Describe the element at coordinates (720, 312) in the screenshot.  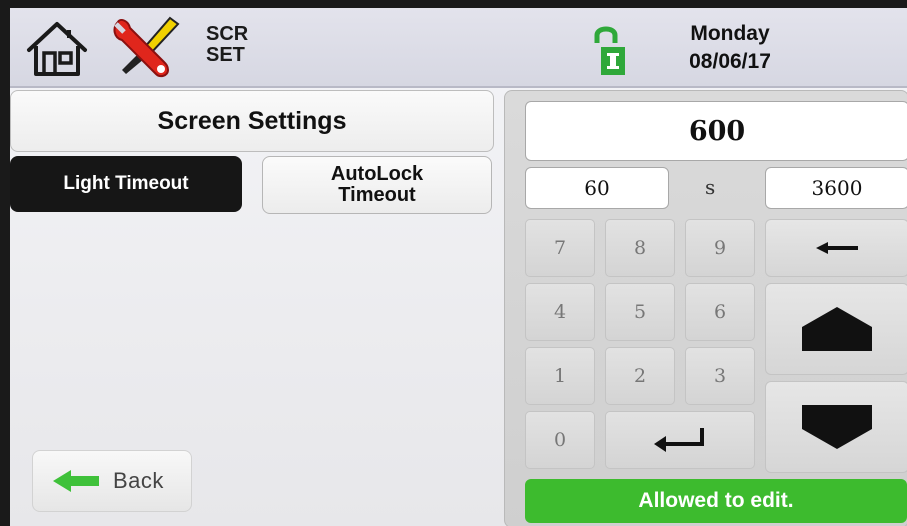
I see `key-6: 6` at that location.